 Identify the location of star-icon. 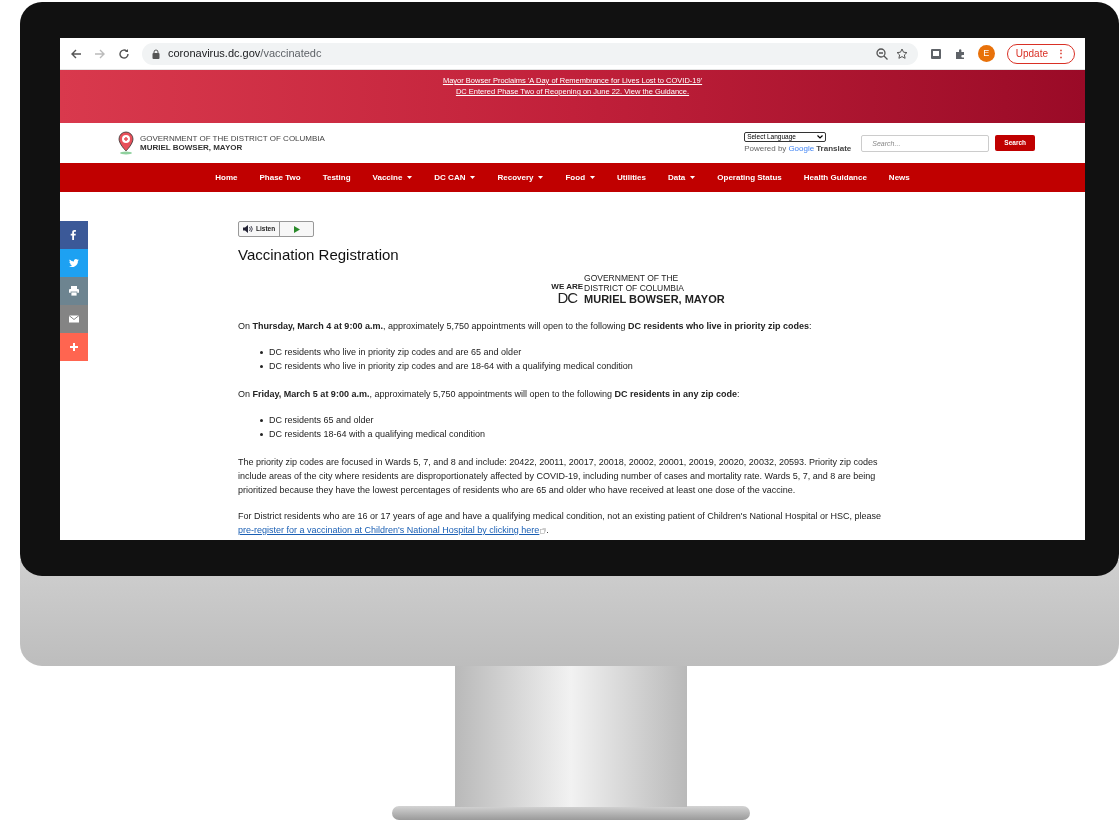
(901, 53).